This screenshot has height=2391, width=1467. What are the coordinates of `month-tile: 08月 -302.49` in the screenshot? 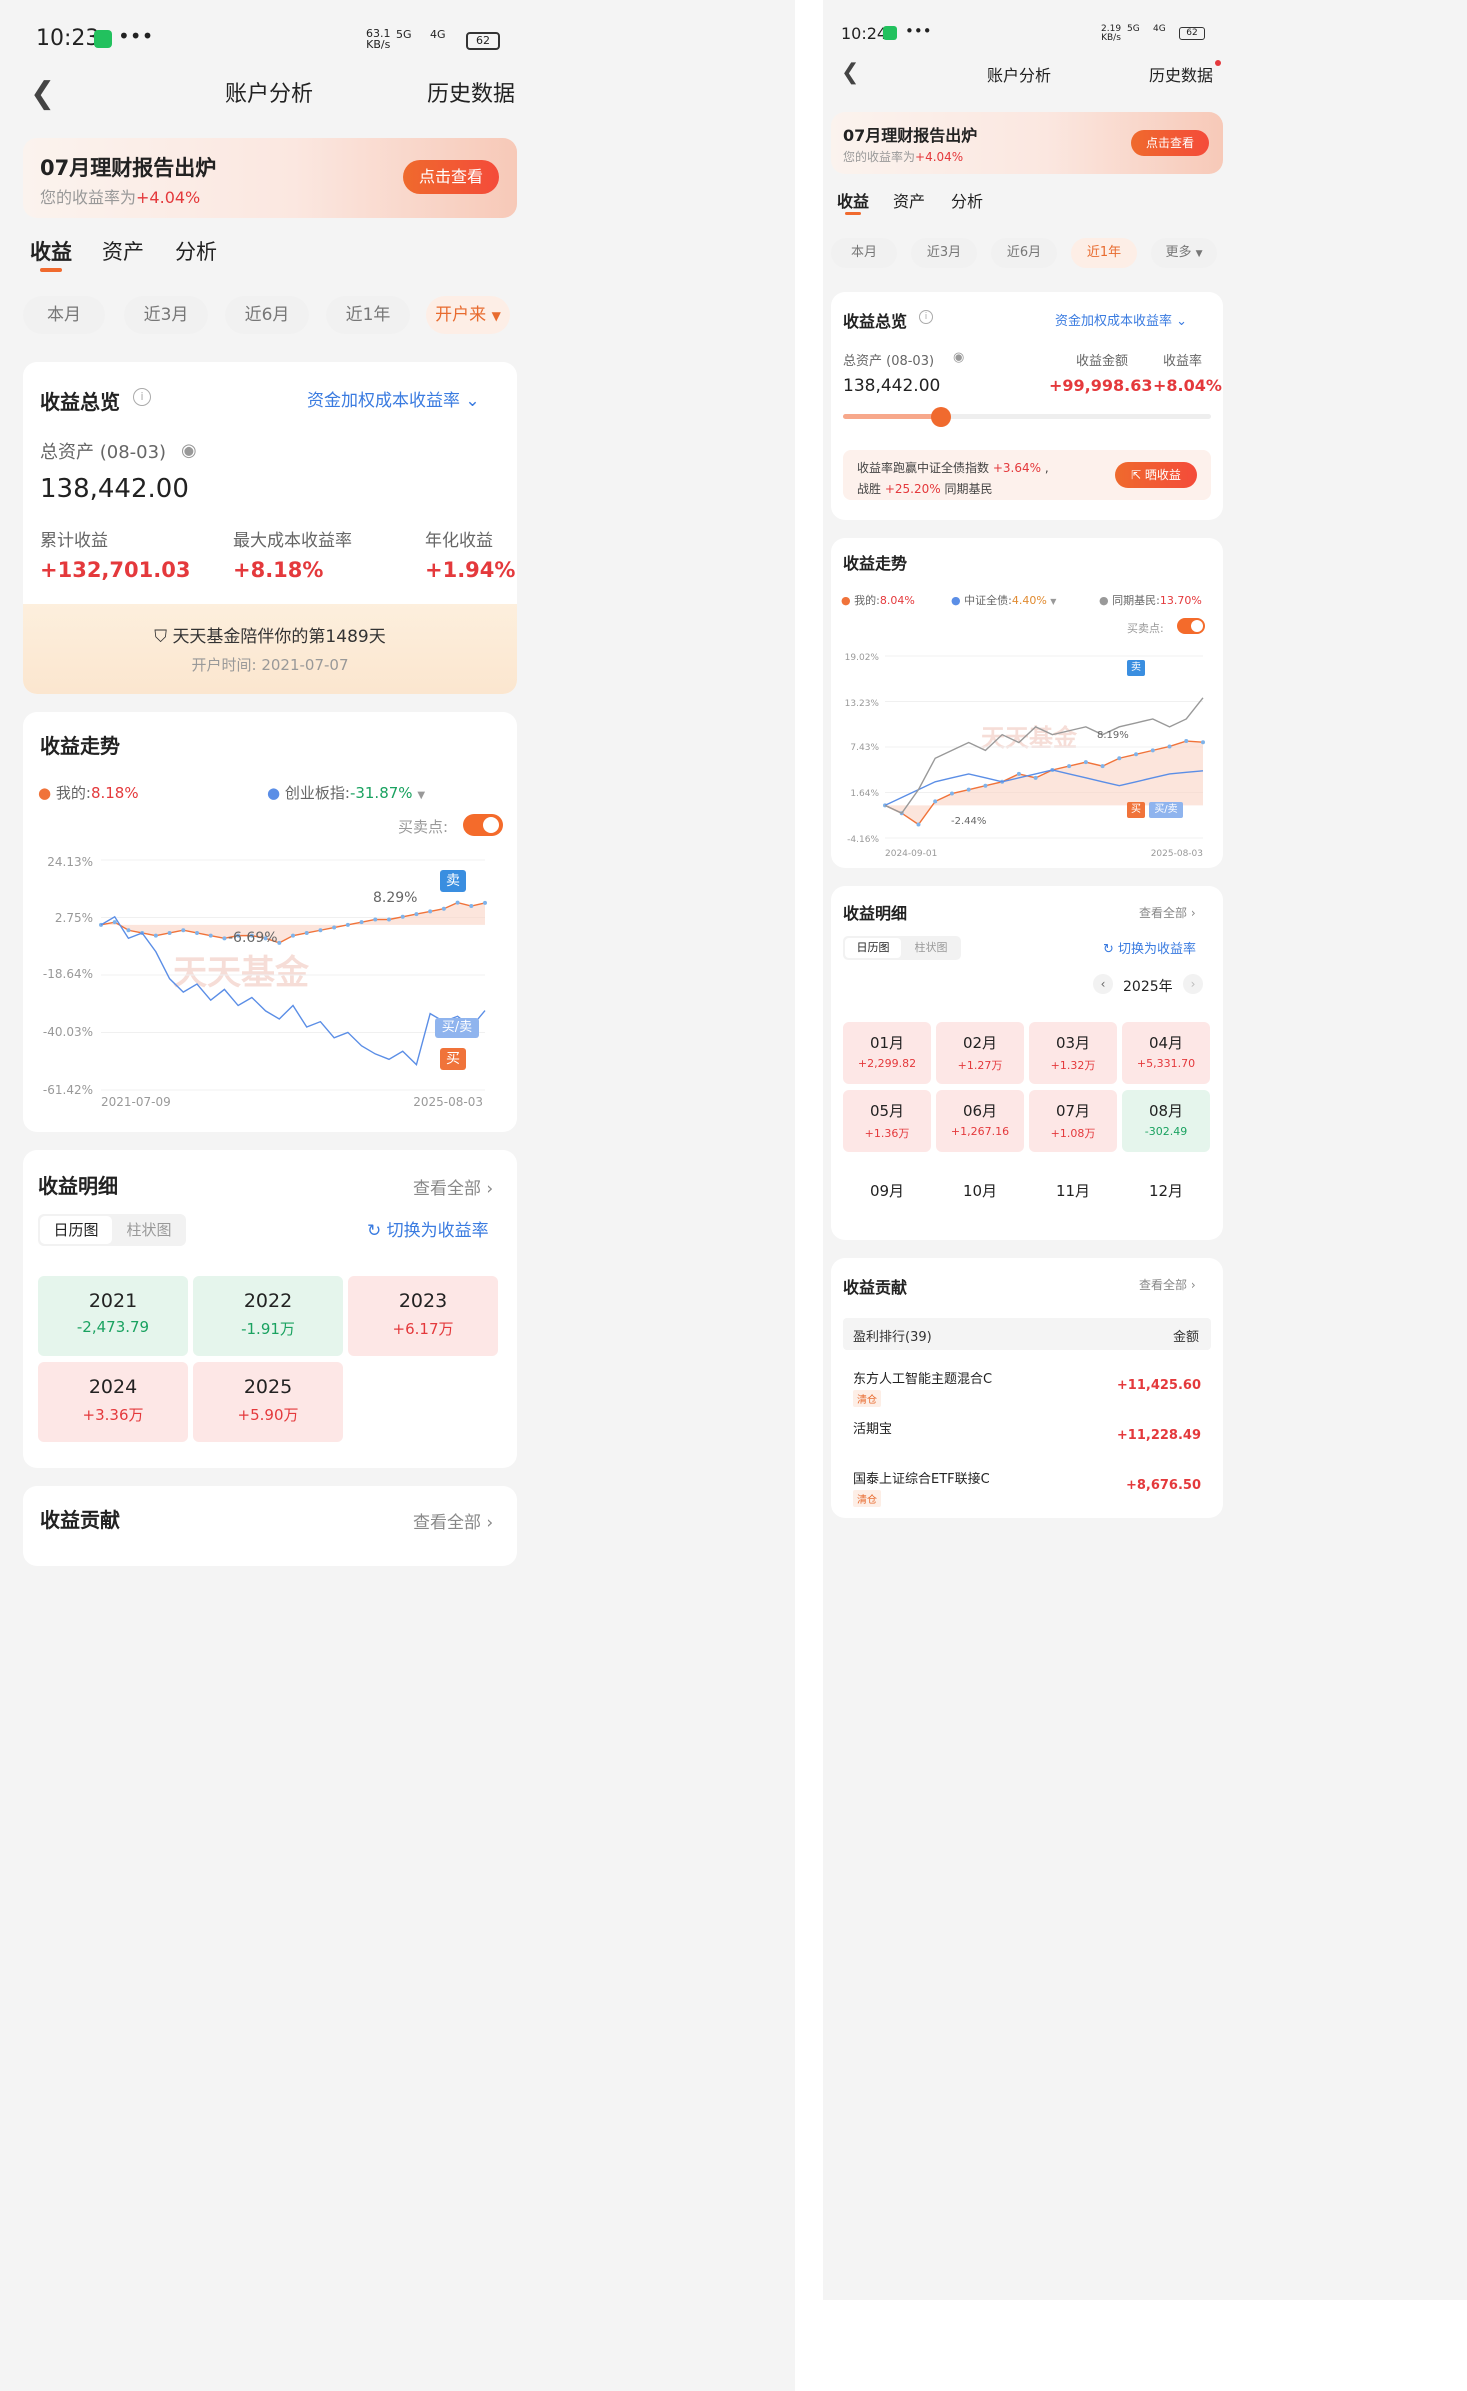 It's located at (1166, 1121).